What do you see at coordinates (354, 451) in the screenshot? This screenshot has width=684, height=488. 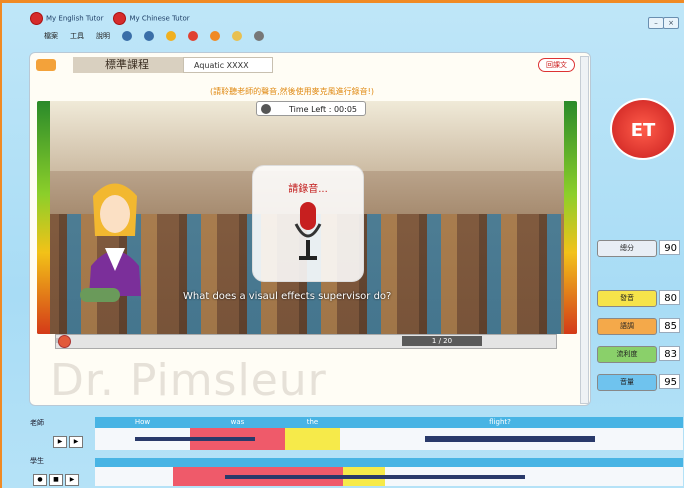 I see `waveform-panel: 老師 學生 ▶ ▶ ● ■ ▶ How was the flight?` at bounding box center [354, 451].